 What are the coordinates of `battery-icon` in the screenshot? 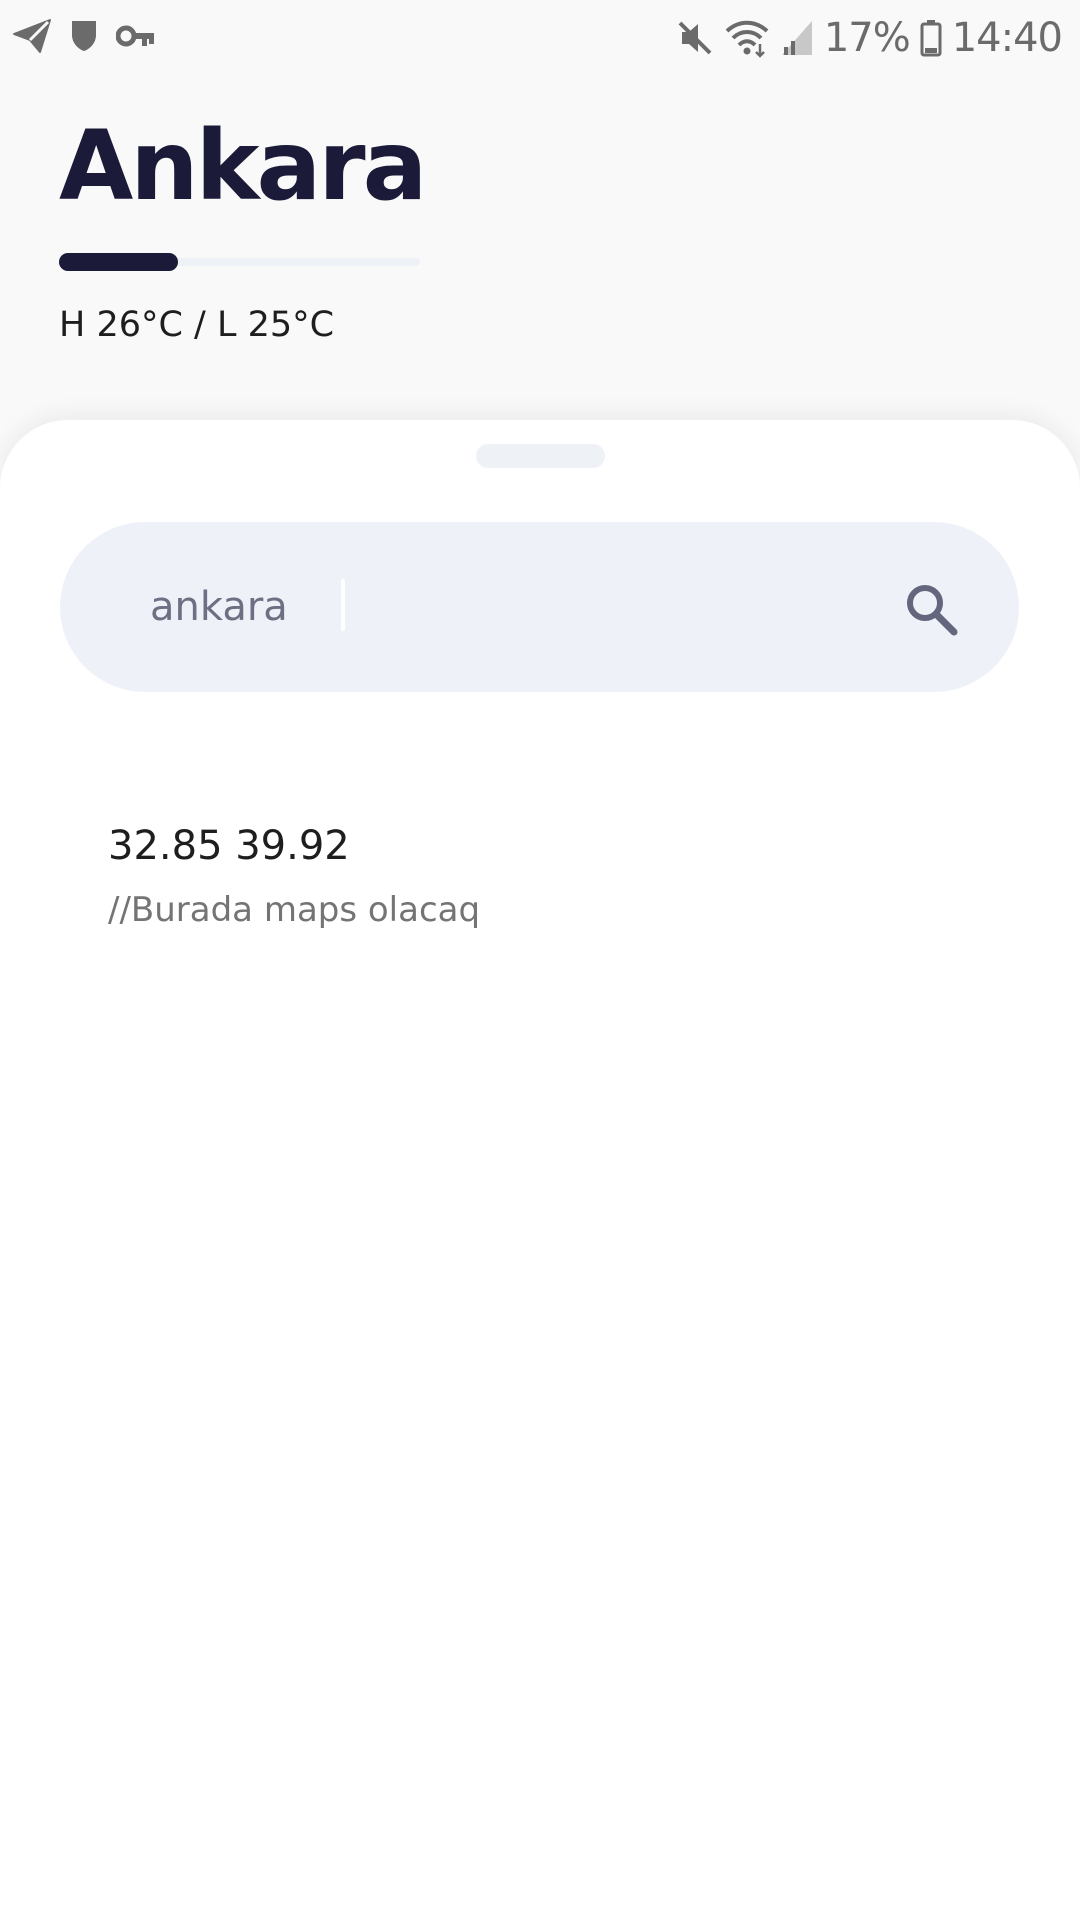 It's located at (931, 38).